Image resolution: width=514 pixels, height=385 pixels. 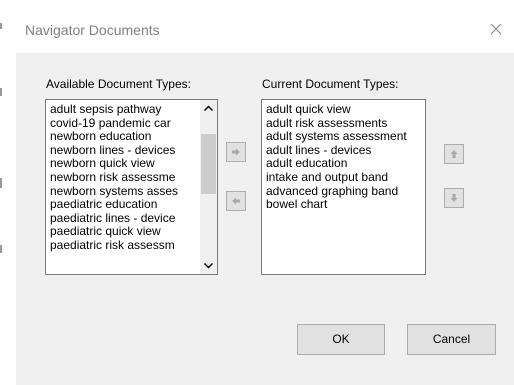 I want to click on arrow-down-icon, so click(x=454, y=198).